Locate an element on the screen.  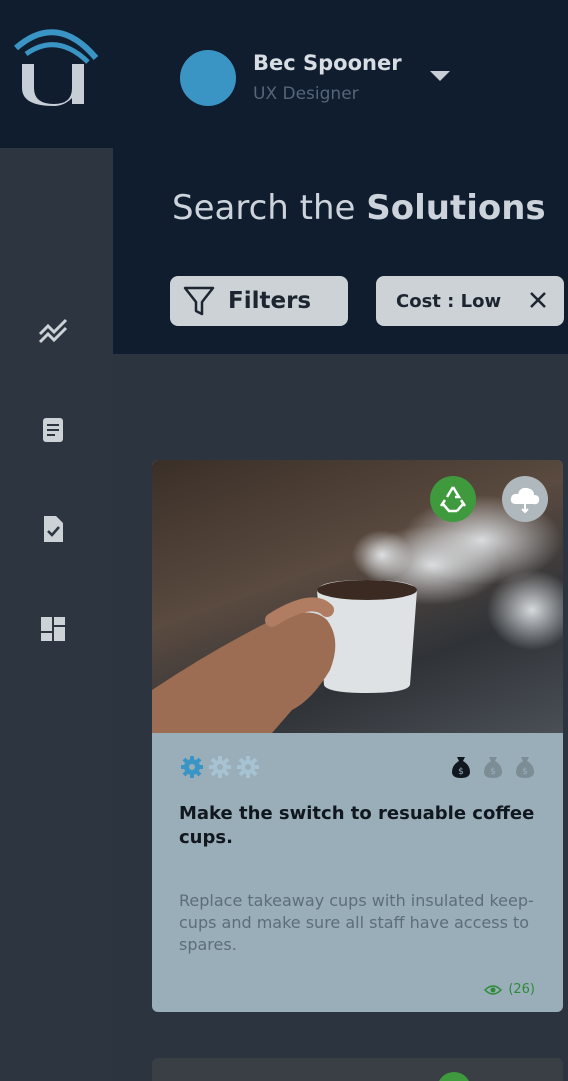
page-title: Search the Solutions is located at coordinates (359, 208).